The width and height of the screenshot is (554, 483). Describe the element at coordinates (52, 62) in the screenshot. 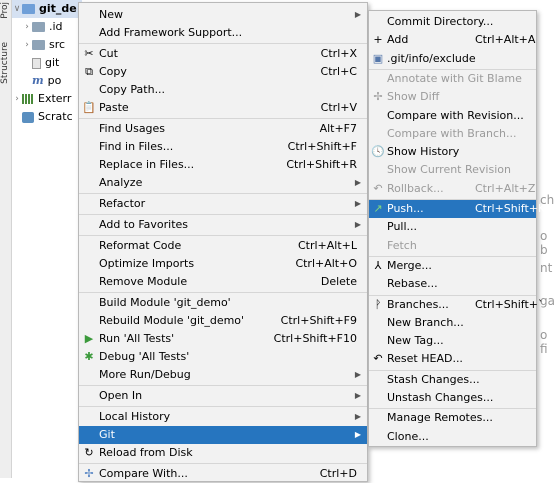

I see `tree-row-label: git` at that location.